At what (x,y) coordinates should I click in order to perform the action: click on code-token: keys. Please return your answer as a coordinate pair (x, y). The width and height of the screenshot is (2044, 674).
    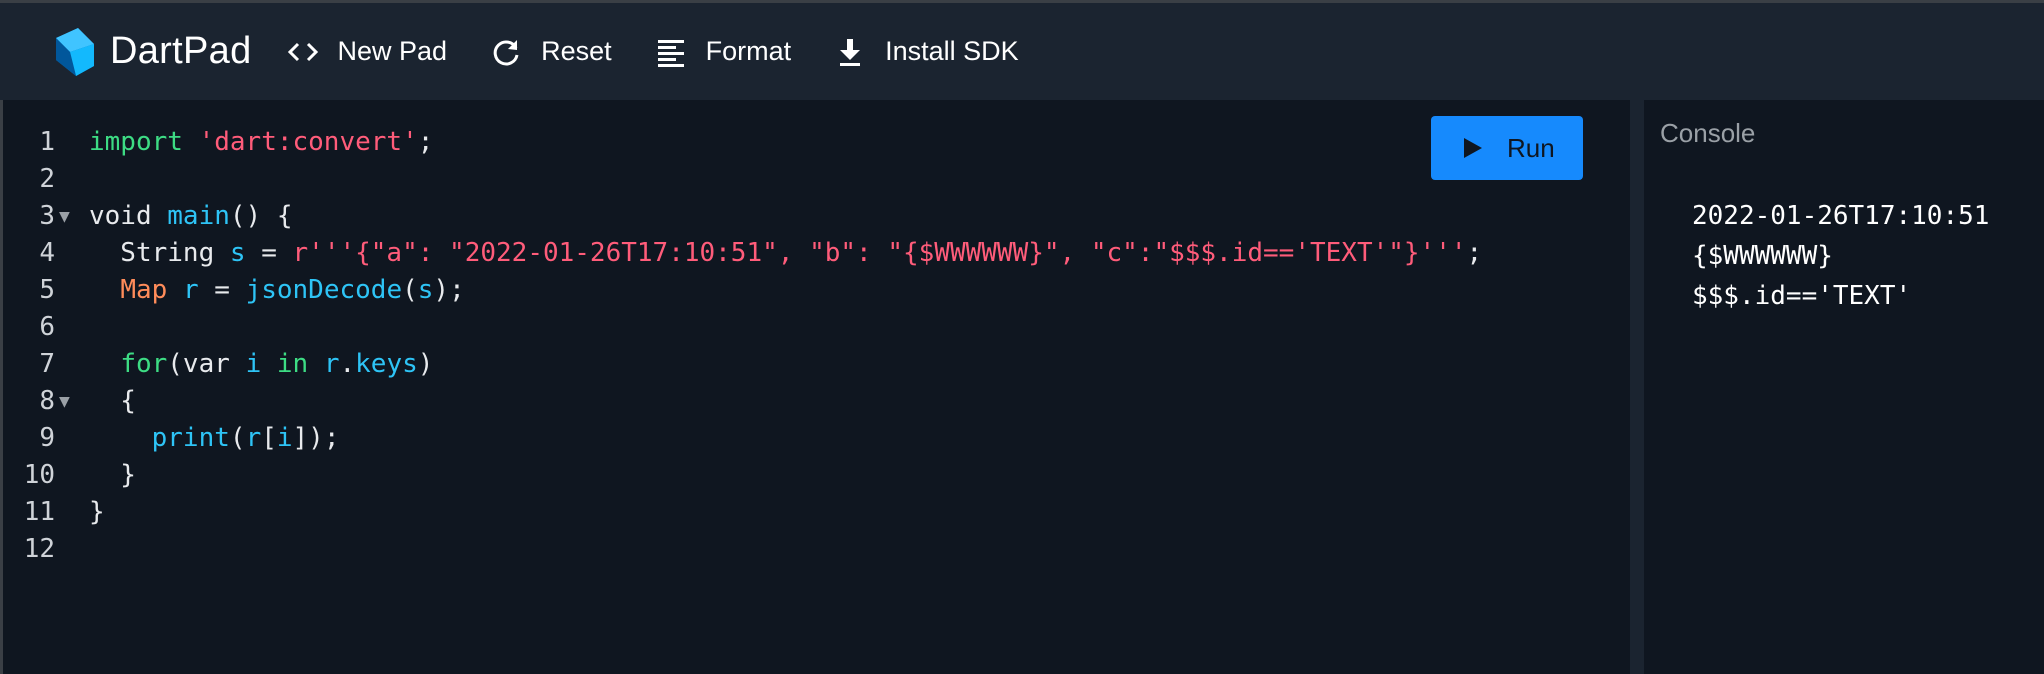
    Looking at the image, I should click on (386, 364).